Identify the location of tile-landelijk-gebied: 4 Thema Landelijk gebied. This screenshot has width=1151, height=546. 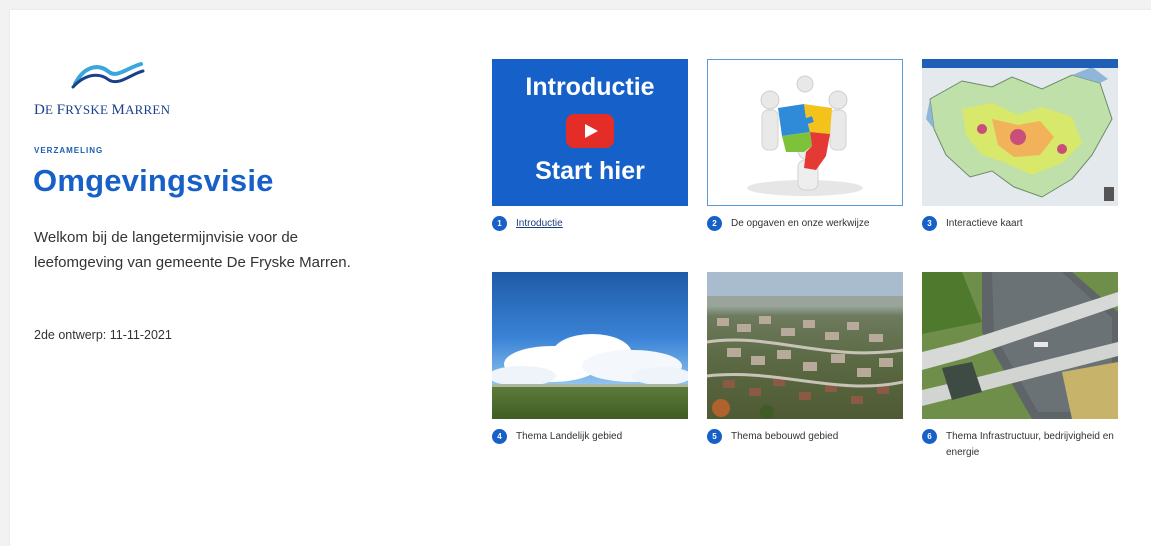
(590, 358).